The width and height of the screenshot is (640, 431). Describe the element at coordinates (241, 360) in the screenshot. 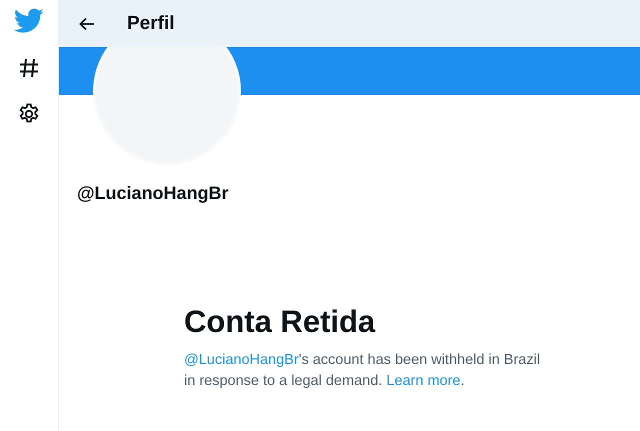

I see `link: @LucianoHangBr` at that location.